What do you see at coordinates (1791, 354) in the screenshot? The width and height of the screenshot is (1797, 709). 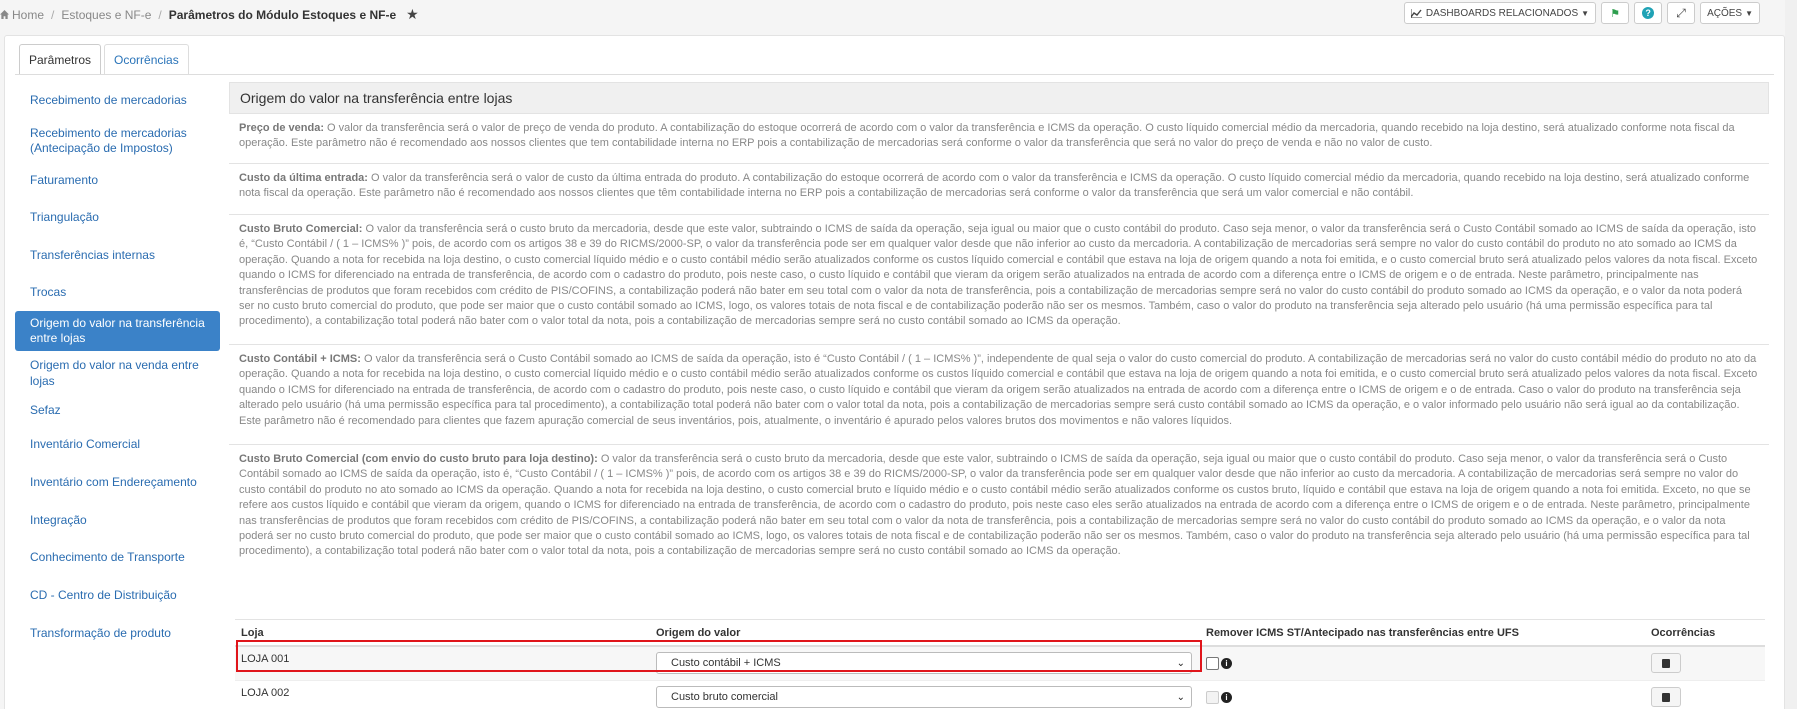 I see `scrollbar` at bounding box center [1791, 354].